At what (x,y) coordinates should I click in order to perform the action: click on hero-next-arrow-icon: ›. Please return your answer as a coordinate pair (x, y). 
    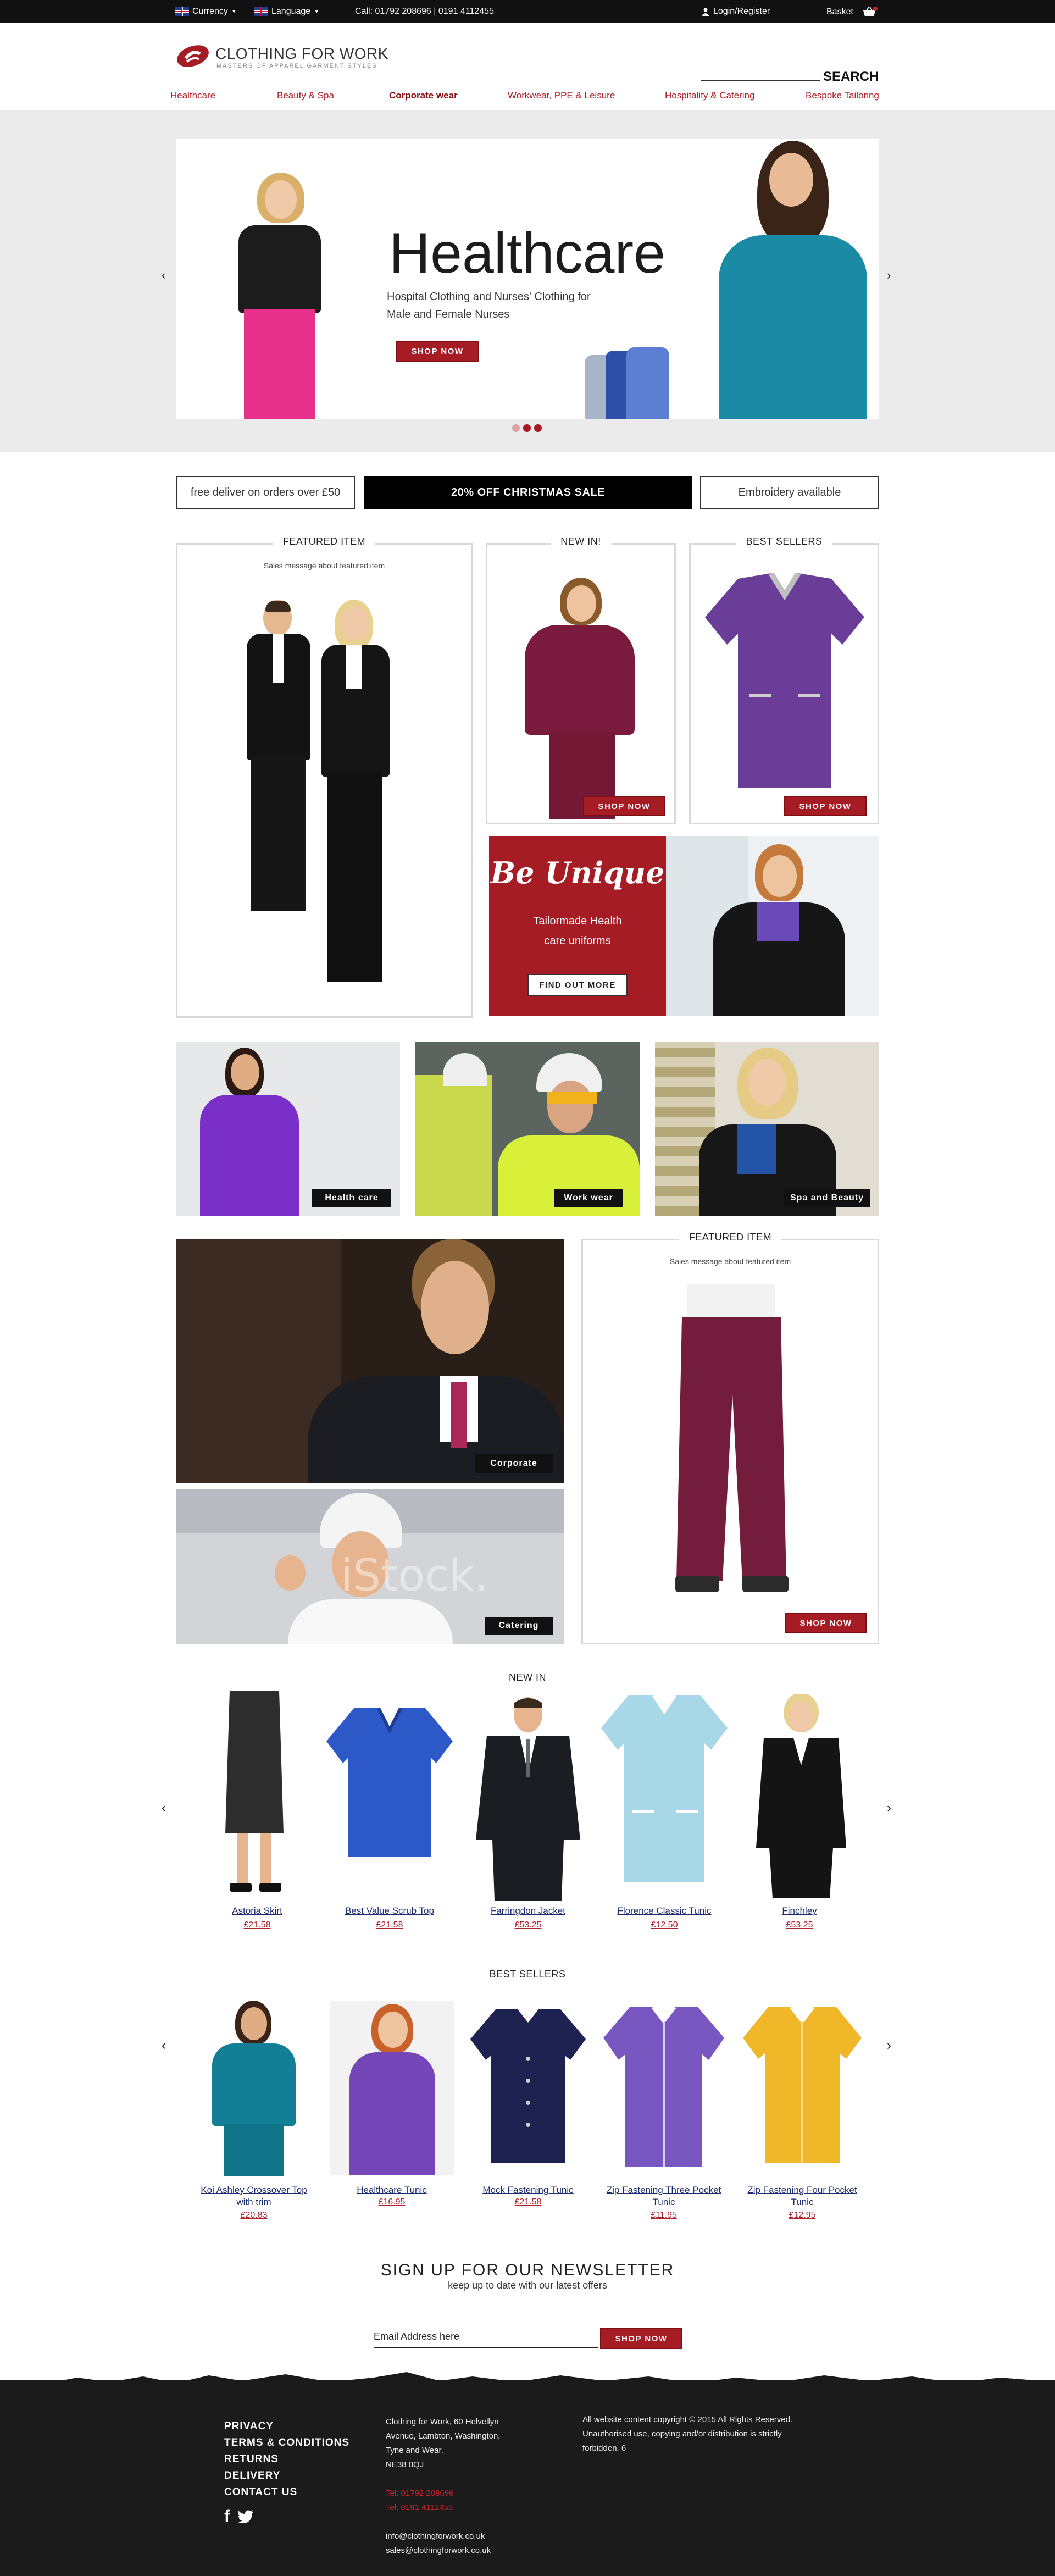
    Looking at the image, I should click on (889, 275).